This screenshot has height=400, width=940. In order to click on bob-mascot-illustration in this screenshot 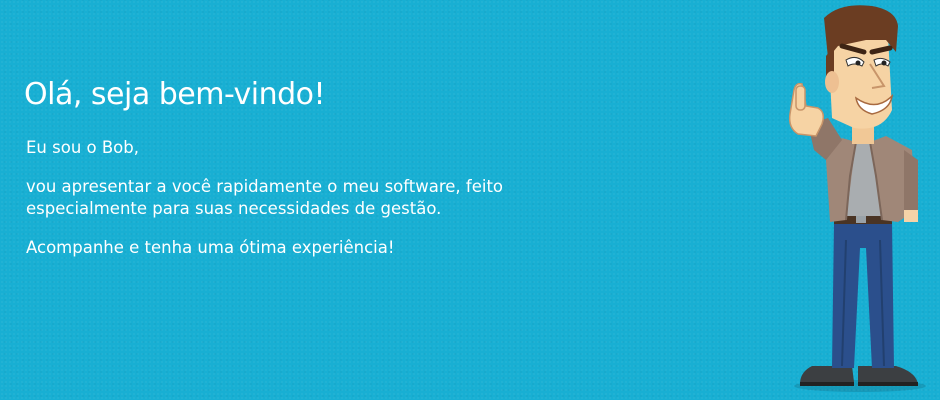, I will do `click(857, 198)`.